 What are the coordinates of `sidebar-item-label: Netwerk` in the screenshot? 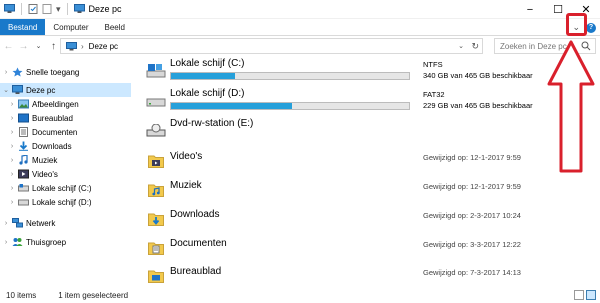 It's located at (41, 223).